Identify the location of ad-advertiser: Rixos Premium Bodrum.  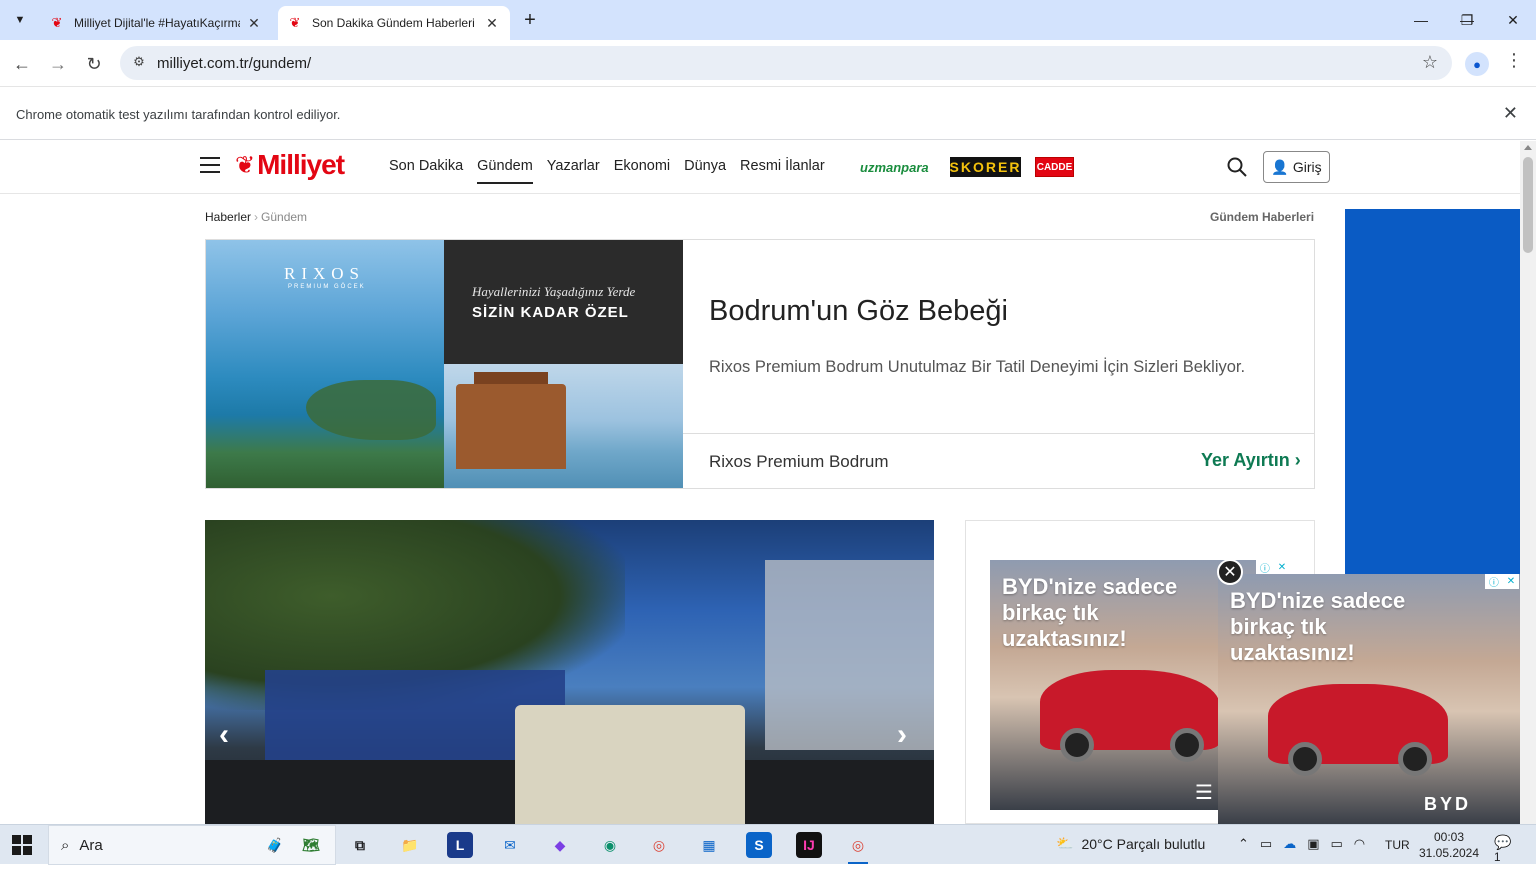
(799, 461).